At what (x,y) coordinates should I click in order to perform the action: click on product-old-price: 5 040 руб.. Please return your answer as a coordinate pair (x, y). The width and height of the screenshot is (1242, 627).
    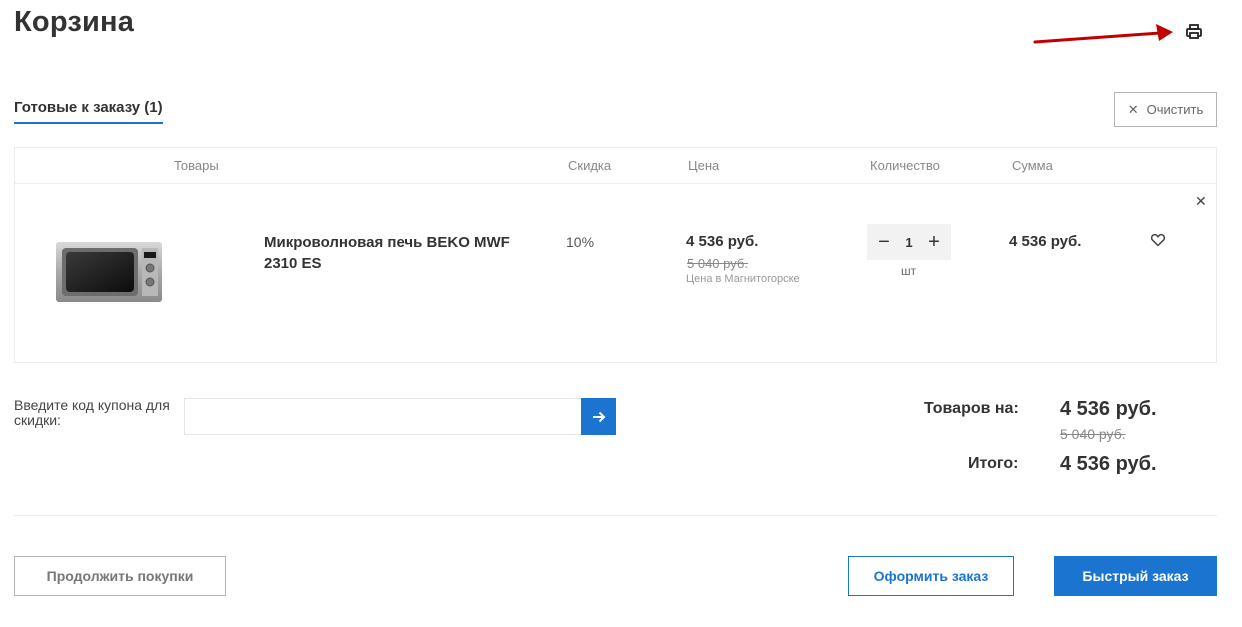
    Looking at the image, I should click on (717, 263).